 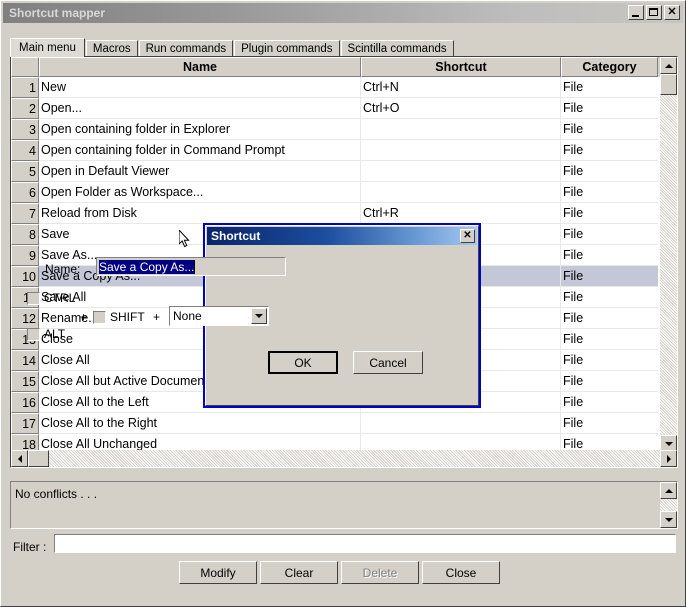 I want to click on row-name: Reload from Disk, so click(x=200, y=213).